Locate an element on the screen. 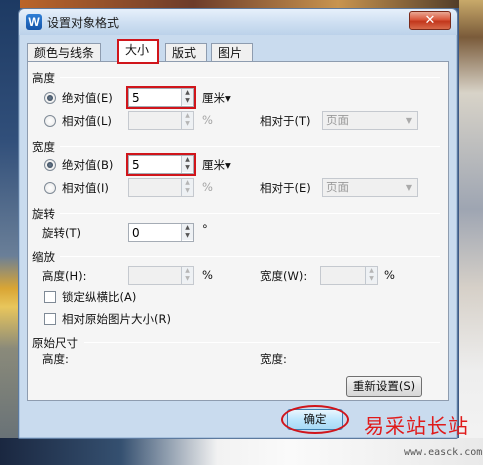  desktop-background-top is located at coordinates (241, 4).